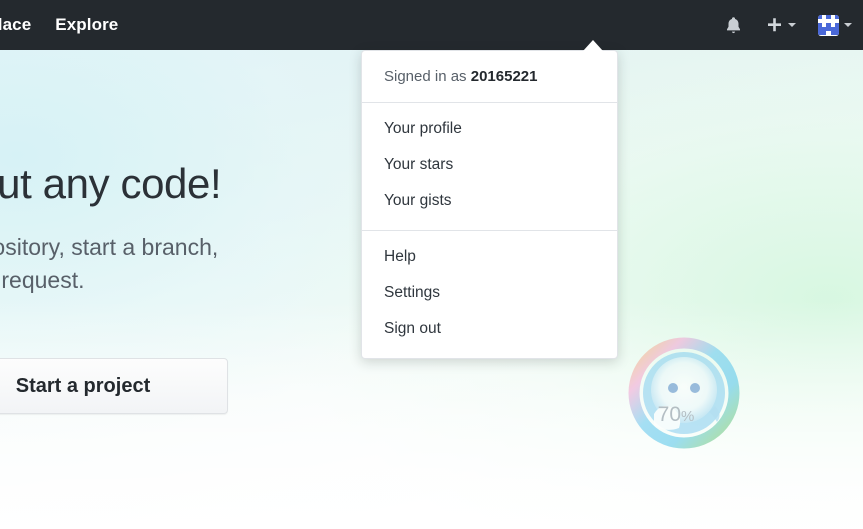 Image resolution: width=863 pixels, height=529 pixels. I want to click on hero-subtitle-line-1: a repository, start a branch,, so click(109, 247).